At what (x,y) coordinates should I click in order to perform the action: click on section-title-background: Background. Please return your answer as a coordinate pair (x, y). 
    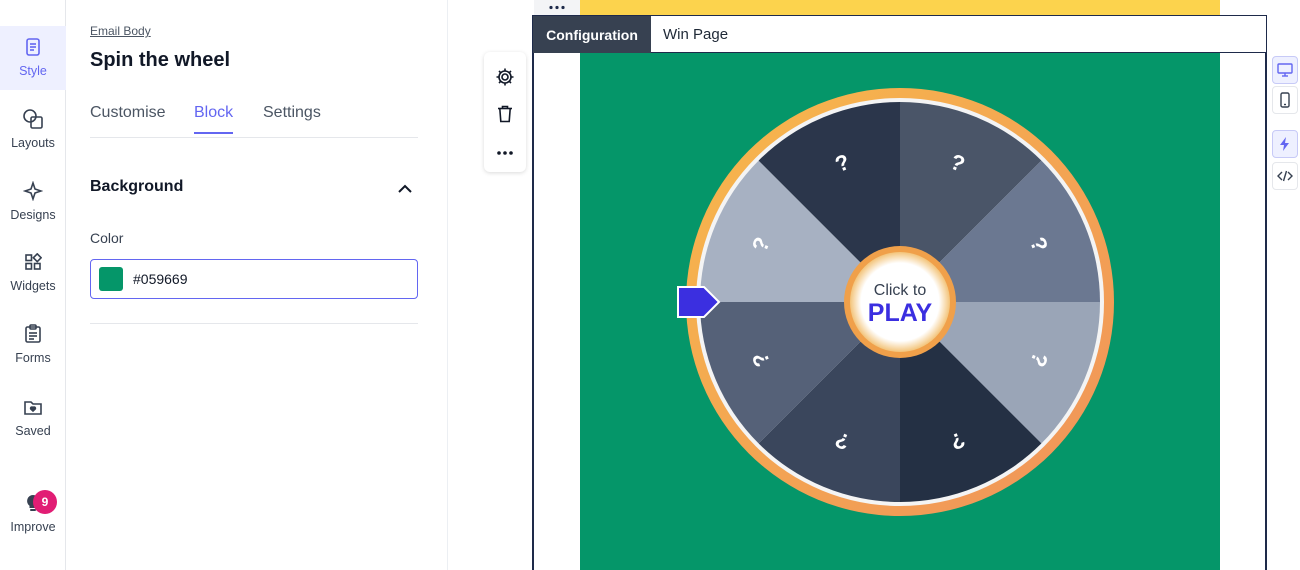
    Looking at the image, I should click on (137, 186).